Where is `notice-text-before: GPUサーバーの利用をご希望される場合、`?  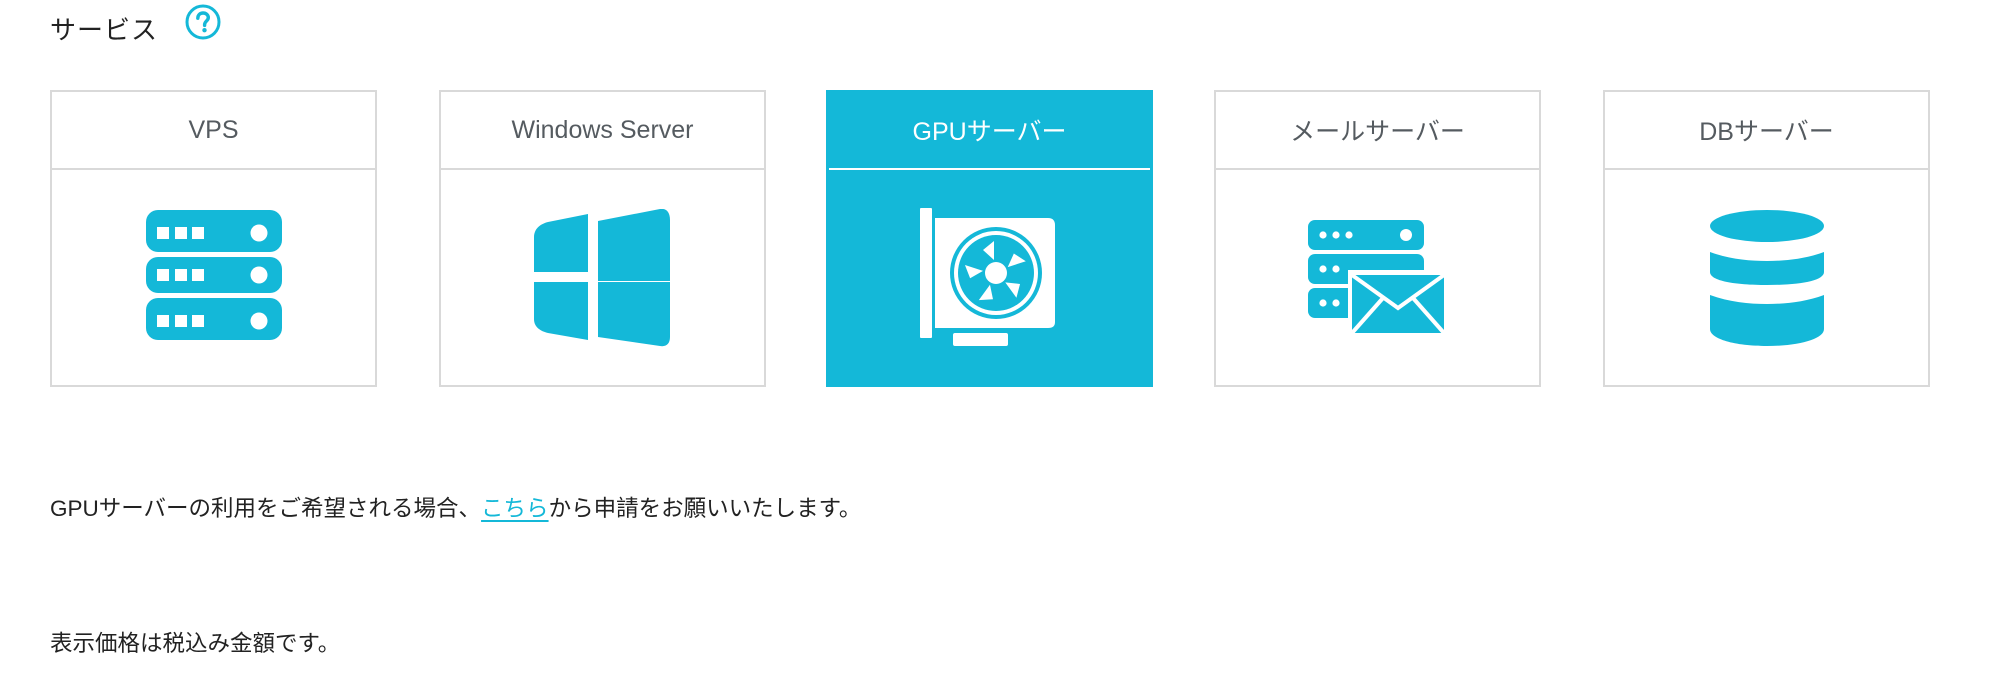 notice-text-before: GPUサーバーの利用をご希望される場合、 is located at coordinates (266, 508).